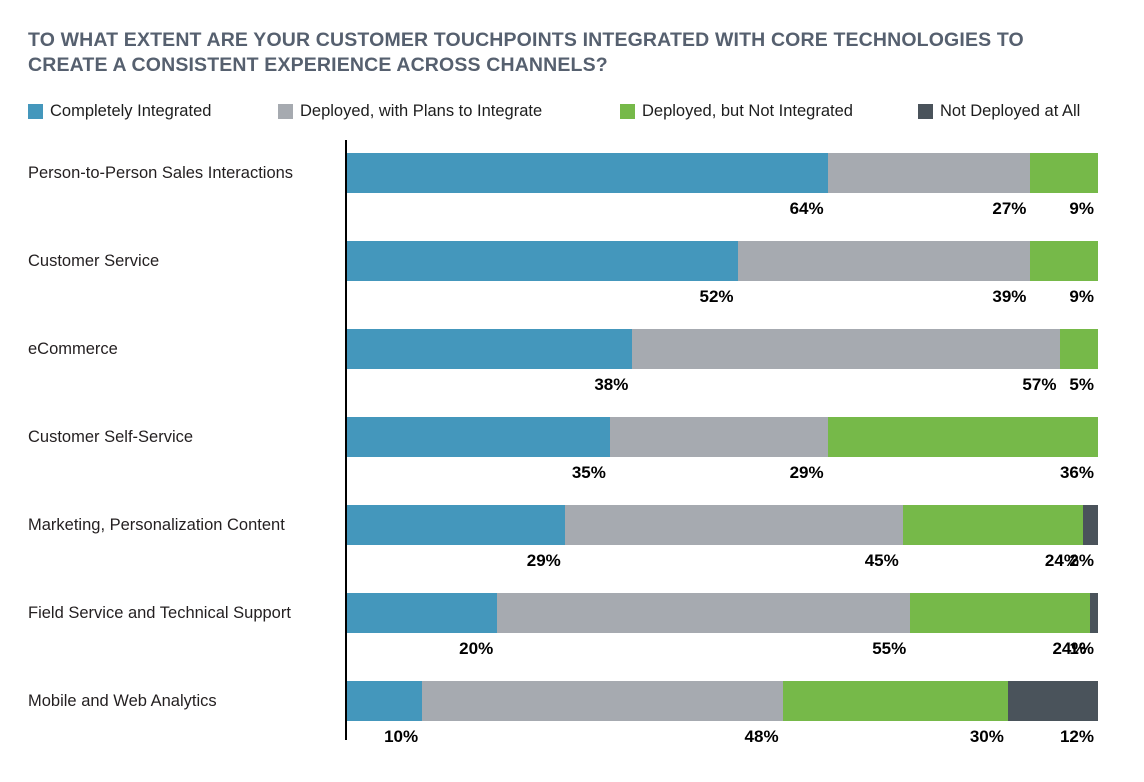  What do you see at coordinates (476, 648) in the screenshot?
I see `value-label: 20%` at bounding box center [476, 648].